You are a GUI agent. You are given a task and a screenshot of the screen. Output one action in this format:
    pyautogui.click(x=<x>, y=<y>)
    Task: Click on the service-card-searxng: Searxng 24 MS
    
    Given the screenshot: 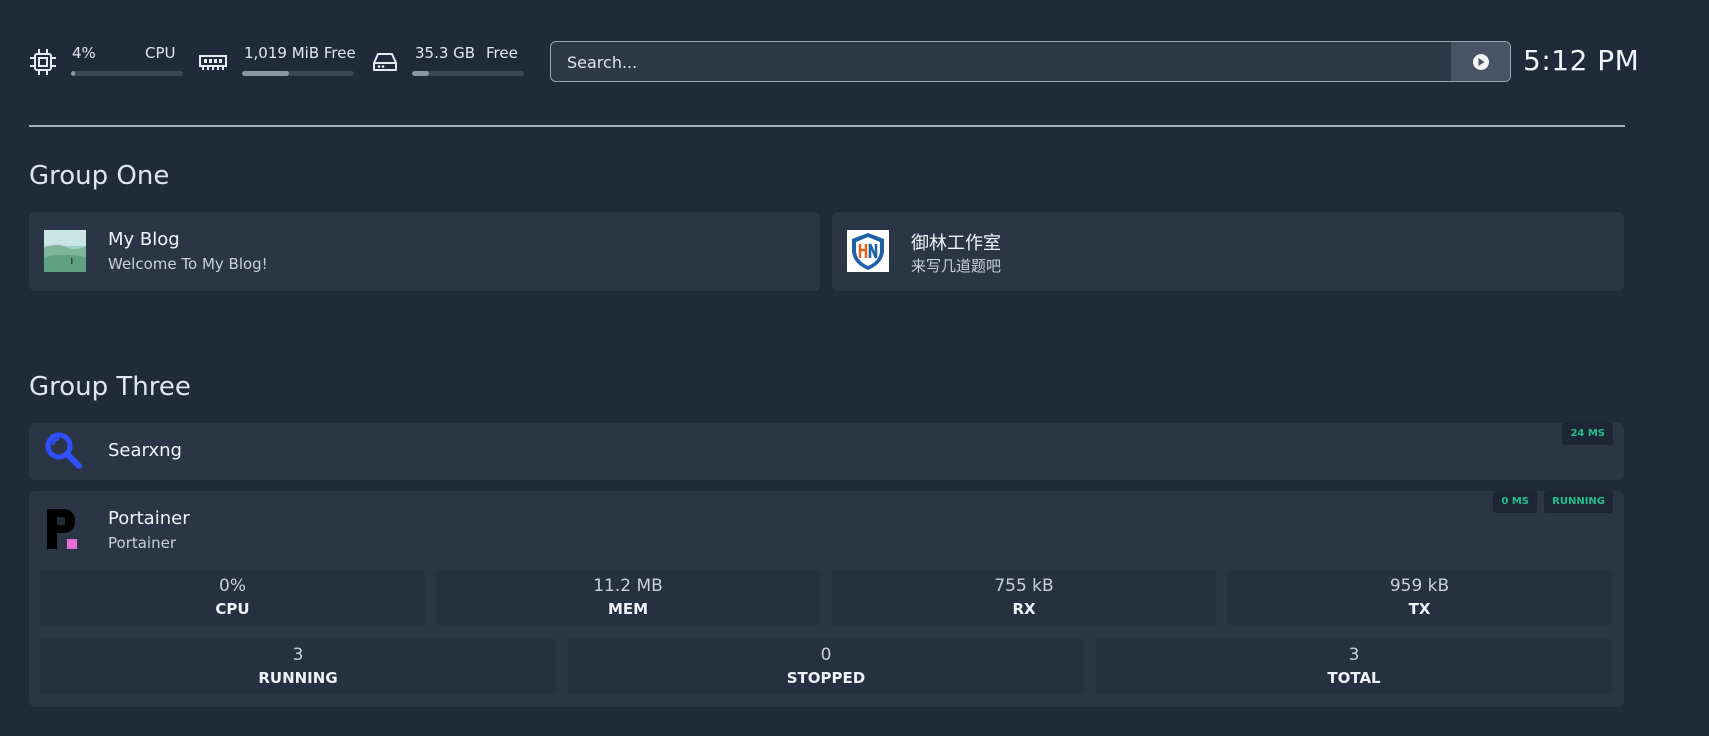 What is the action you would take?
    pyautogui.click(x=826, y=451)
    